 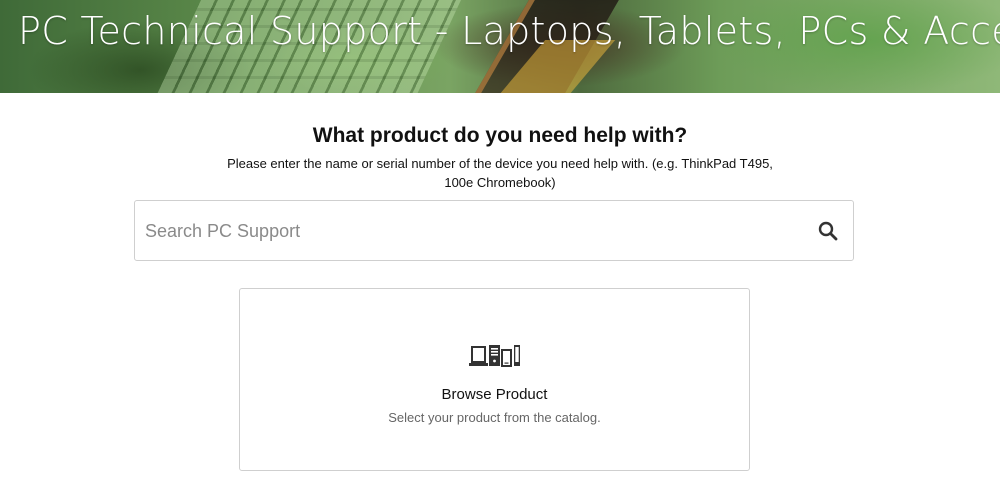 I want to click on search-box, so click(x=494, y=230).